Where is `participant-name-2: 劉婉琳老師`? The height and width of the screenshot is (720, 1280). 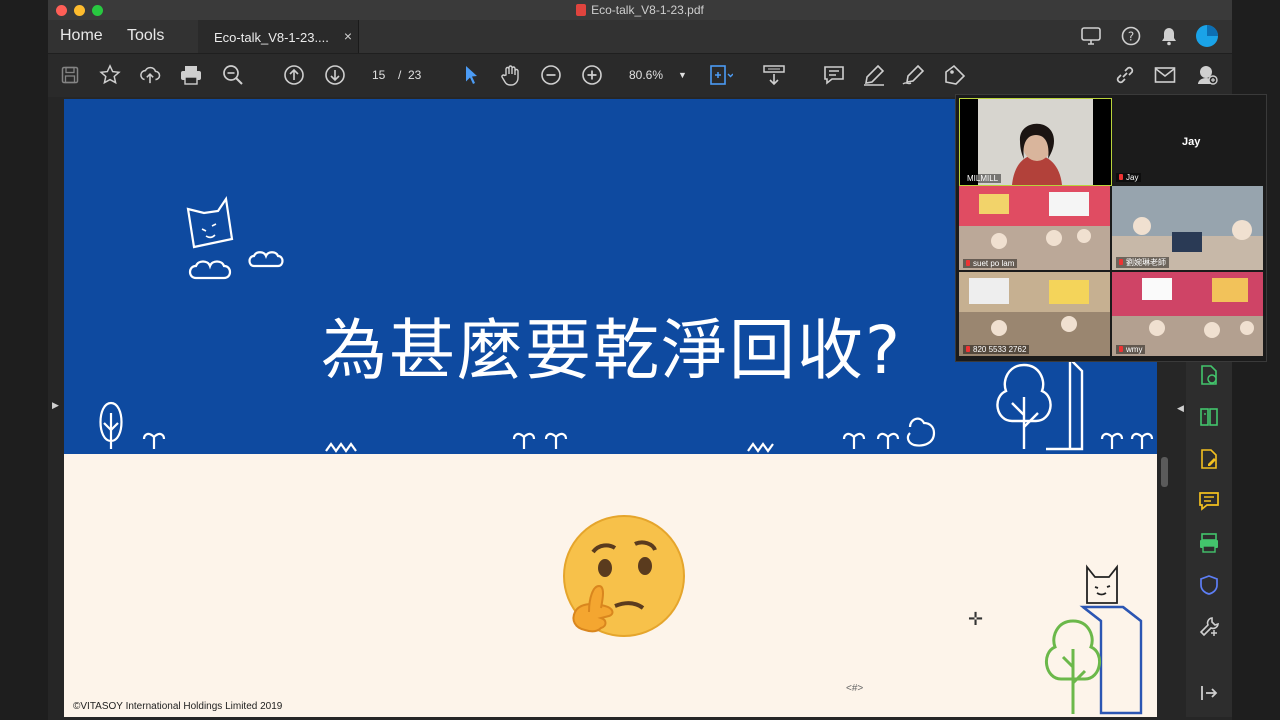
participant-name-2: 劉婉琳老師 is located at coordinates (1142, 262).